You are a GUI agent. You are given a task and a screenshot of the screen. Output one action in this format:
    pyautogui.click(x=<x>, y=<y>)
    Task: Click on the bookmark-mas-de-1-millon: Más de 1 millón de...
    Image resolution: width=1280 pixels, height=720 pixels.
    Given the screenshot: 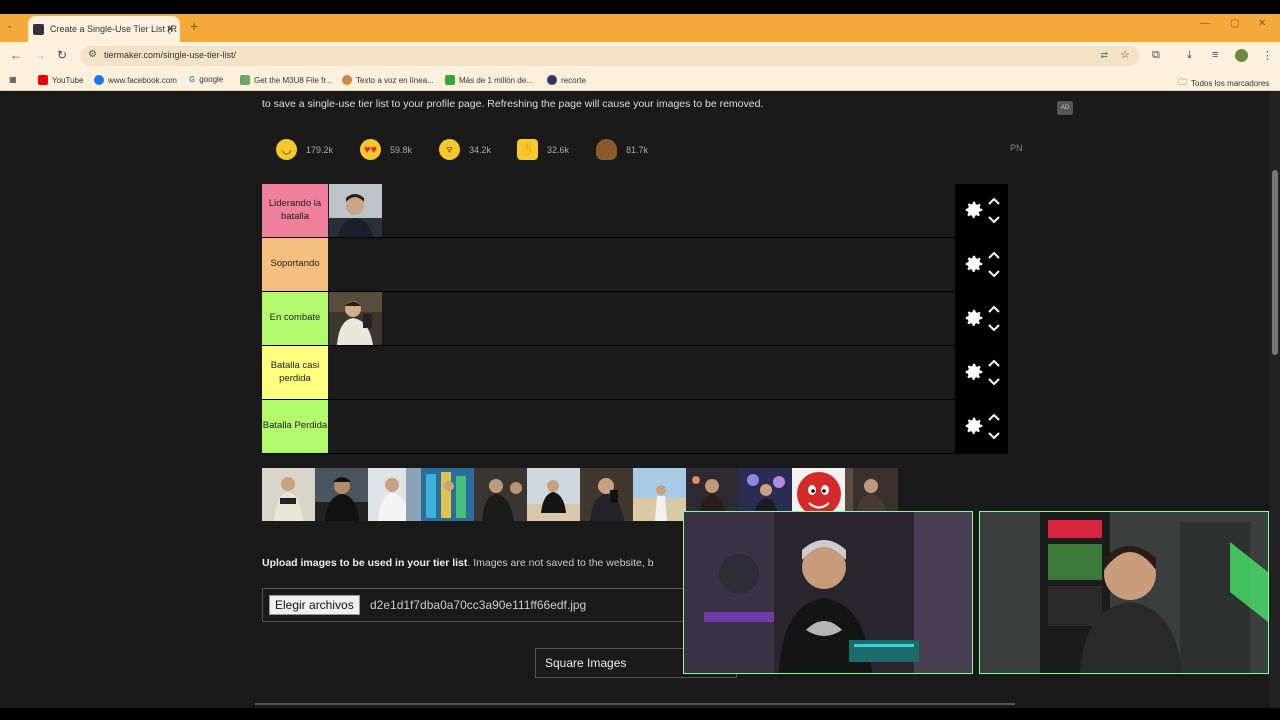 What is the action you would take?
    pyautogui.click(x=489, y=80)
    